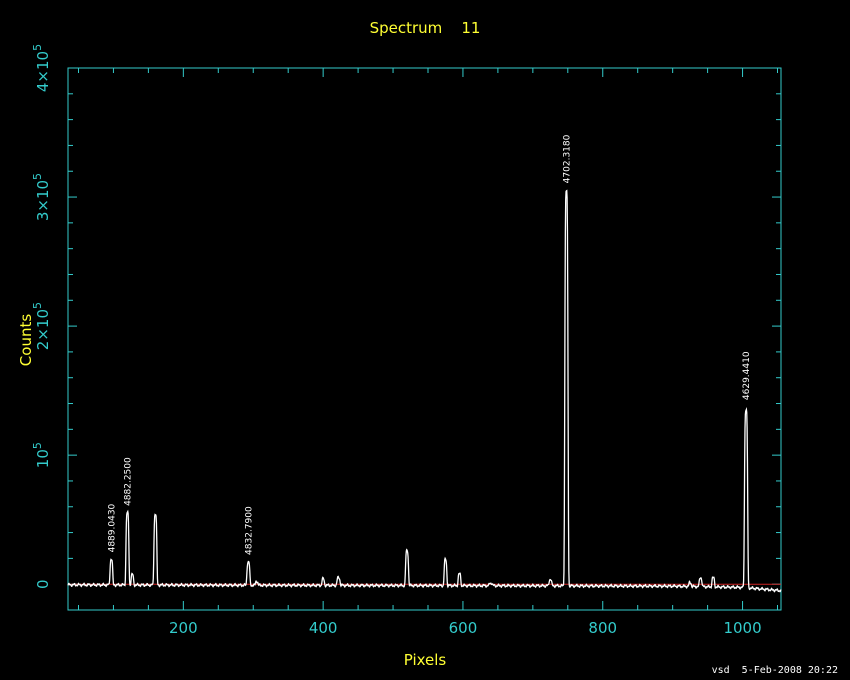 The image size is (850, 680). What do you see at coordinates (323, 628) in the screenshot?
I see `x-tick-label: 400` at bounding box center [323, 628].